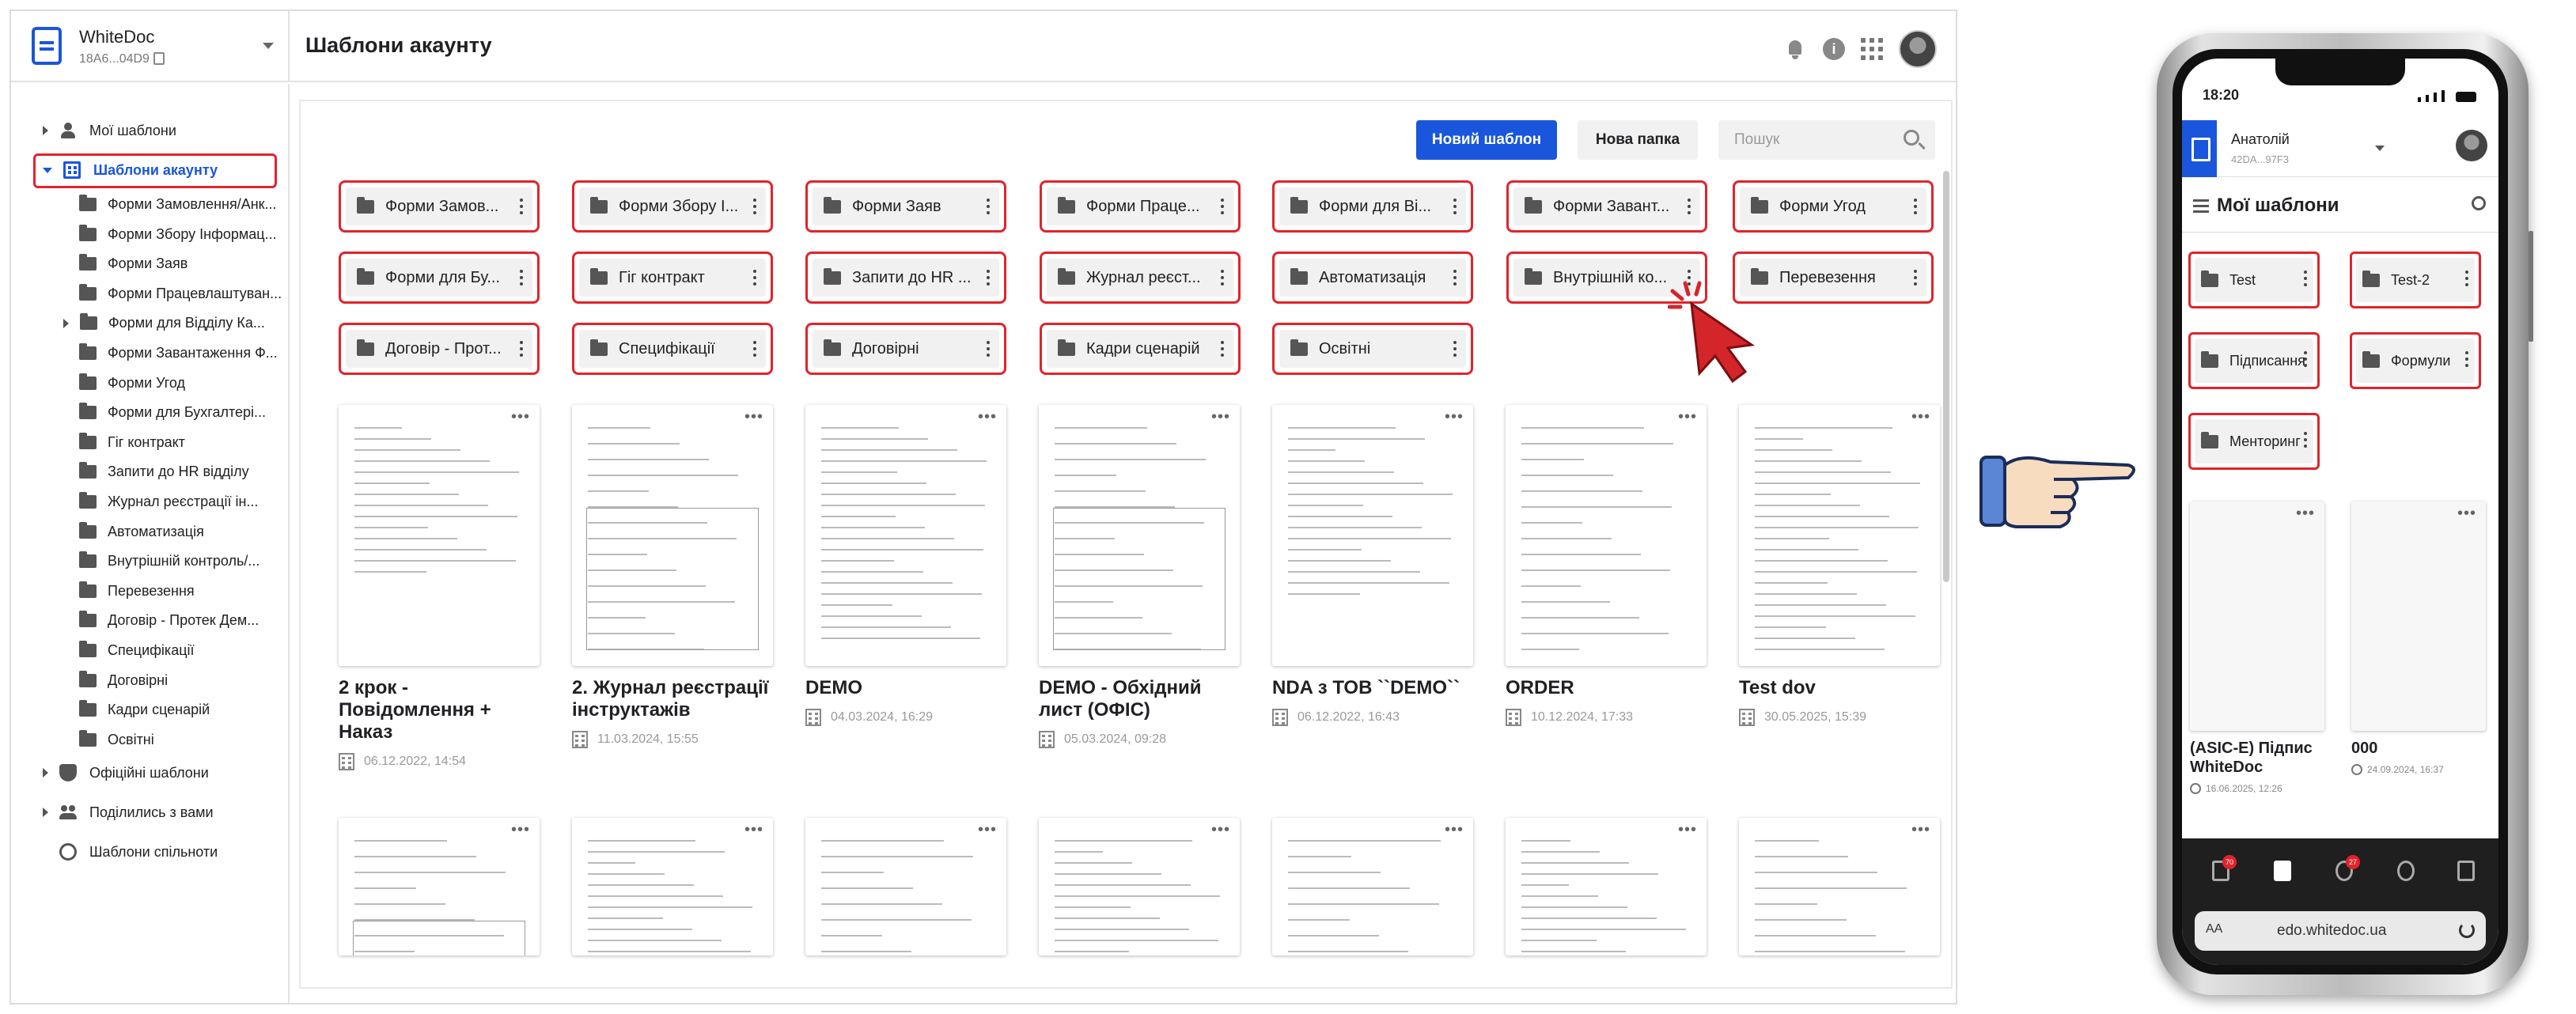 The height and width of the screenshot is (1014, 2576). What do you see at coordinates (2347, 868) in the screenshot?
I see `check-nav-icon: 27` at bounding box center [2347, 868].